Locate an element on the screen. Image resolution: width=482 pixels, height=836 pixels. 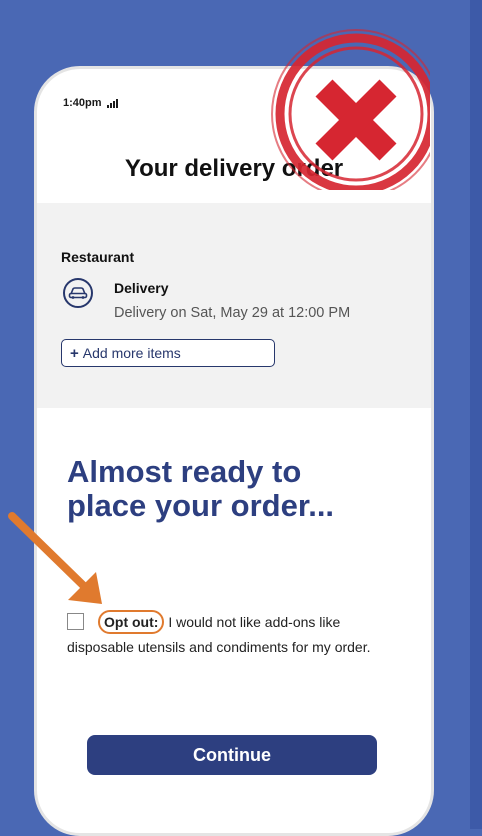
opt-out-checkbox is located at coordinates (75, 621).